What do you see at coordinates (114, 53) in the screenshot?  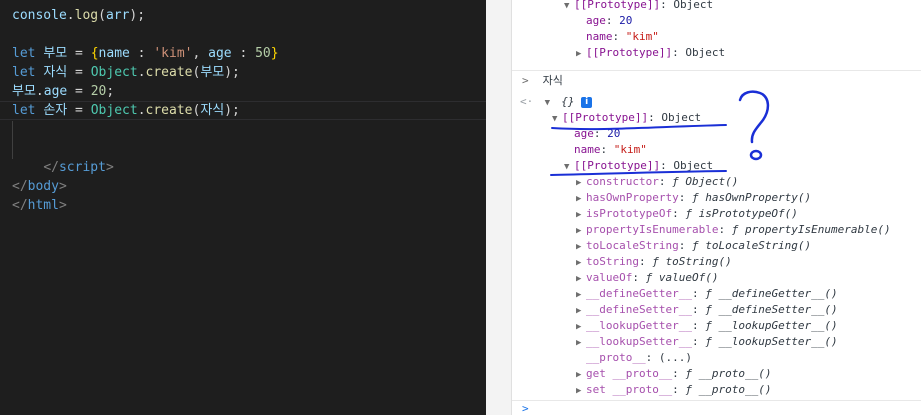 I see `code-token: name` at bounding box center [114, 53].